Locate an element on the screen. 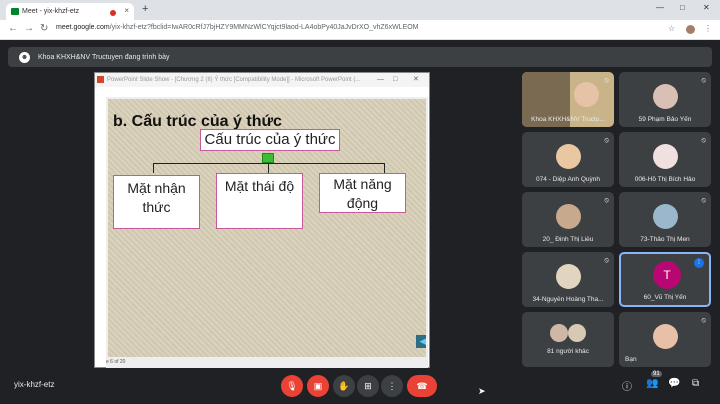 The width and height of the screenshot is (720, 404). activities-icon: ⧉ is located at coordinates (695, 383).